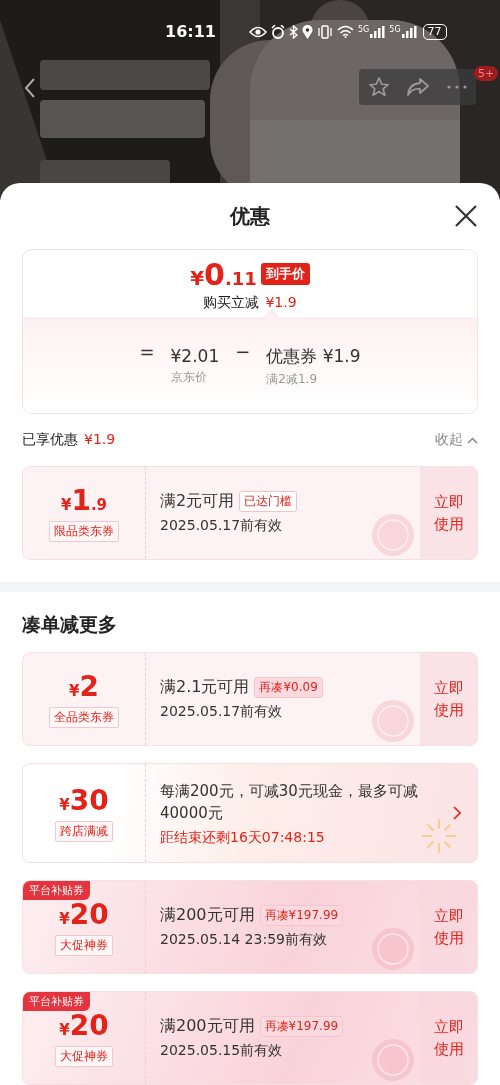 This screenshot has height=1085, width=500. What do you see at coordinates (30, 88) in the screenshot?
I see `back-icon` at bounding box center [30, 88].